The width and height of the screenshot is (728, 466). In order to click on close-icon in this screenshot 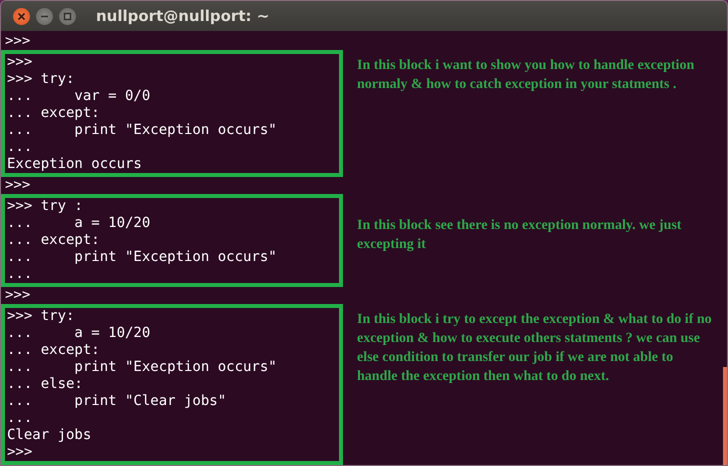, I will do `click(21, 16)`.